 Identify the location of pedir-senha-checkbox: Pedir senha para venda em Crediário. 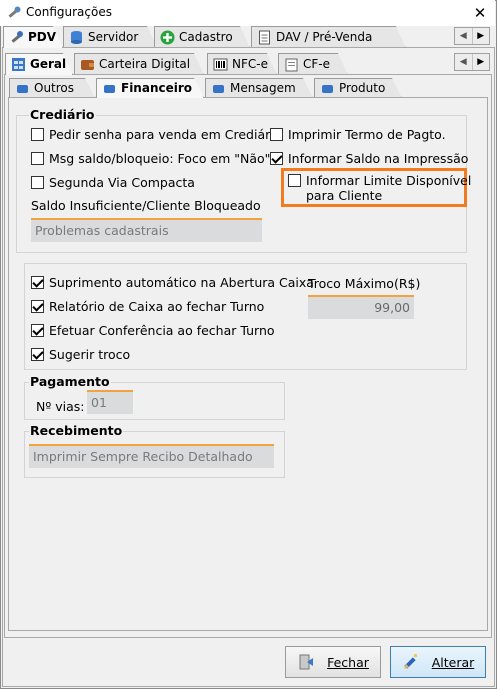
(156, 134).